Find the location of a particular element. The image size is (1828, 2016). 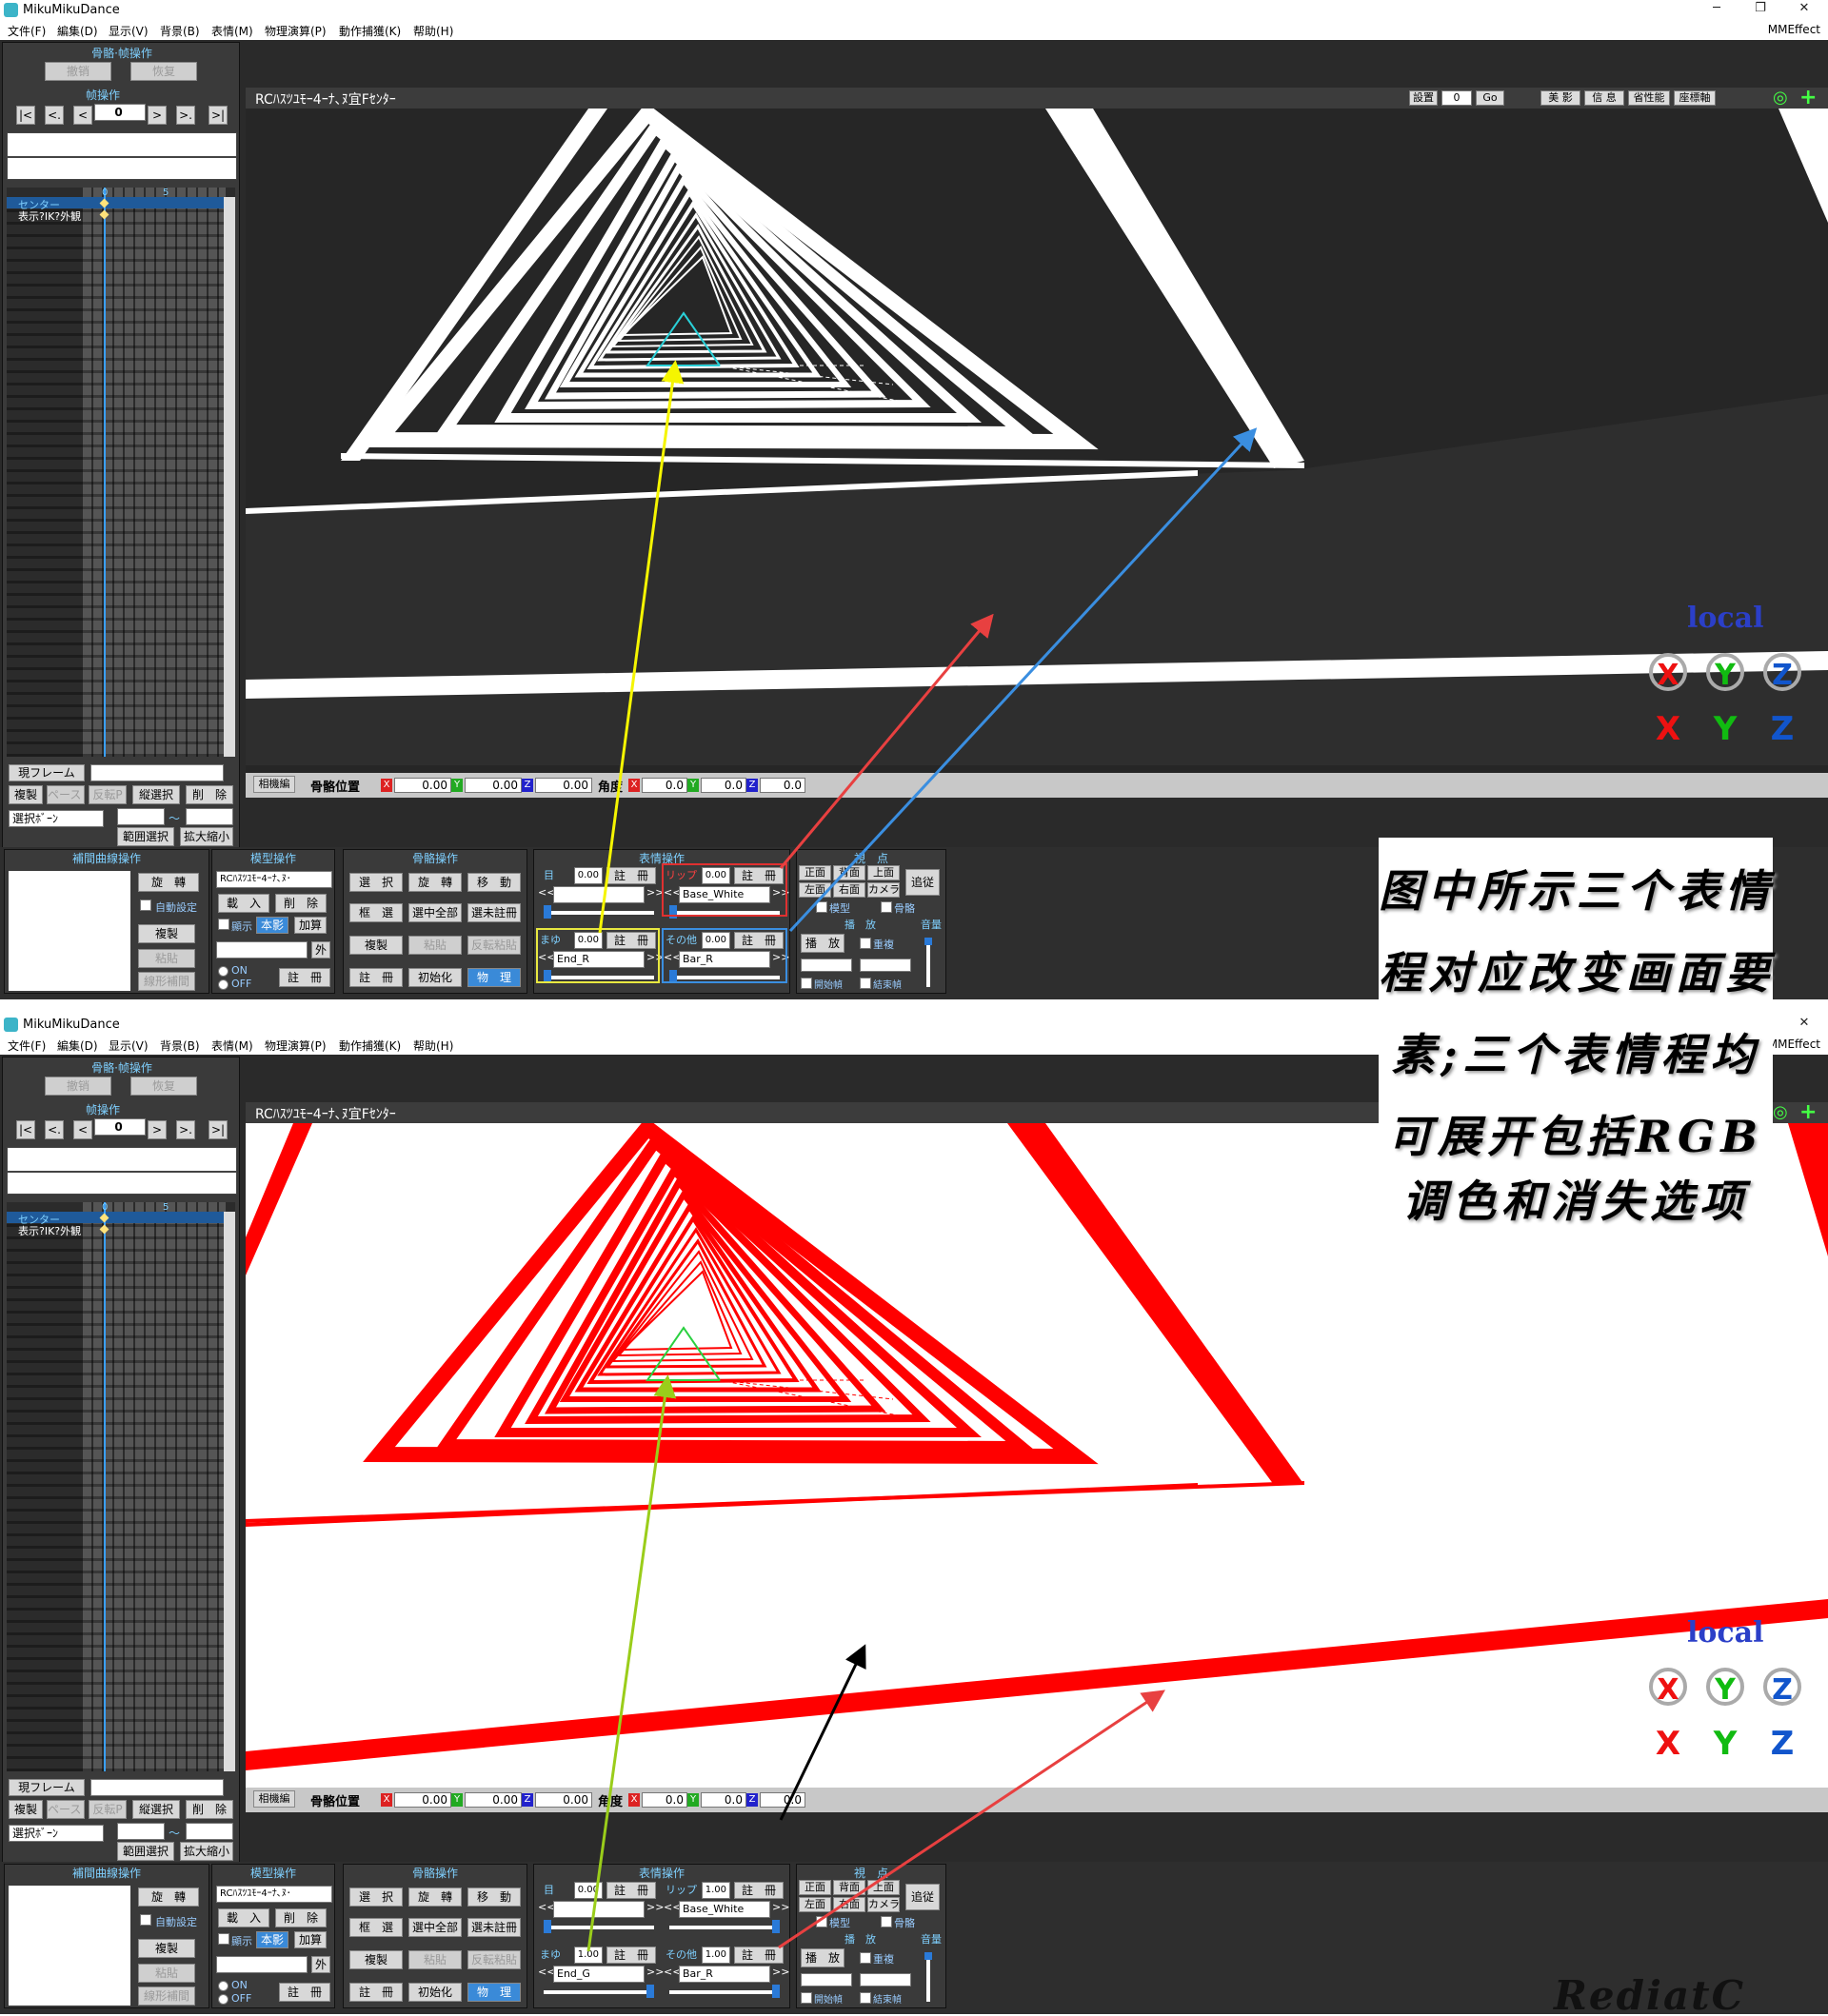

bone-move-button: 移 動 is located at coordinates (494, 1898).